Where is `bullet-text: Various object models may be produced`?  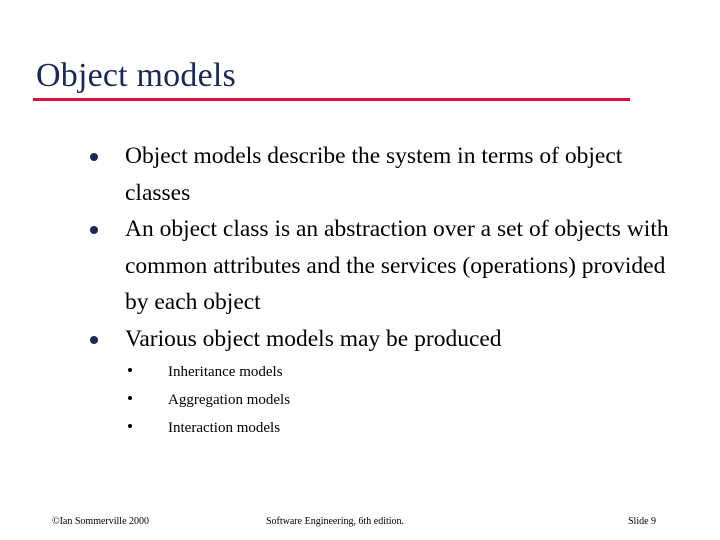 bullet-text: Various object models may be produced is located at coordinates (313, 338).